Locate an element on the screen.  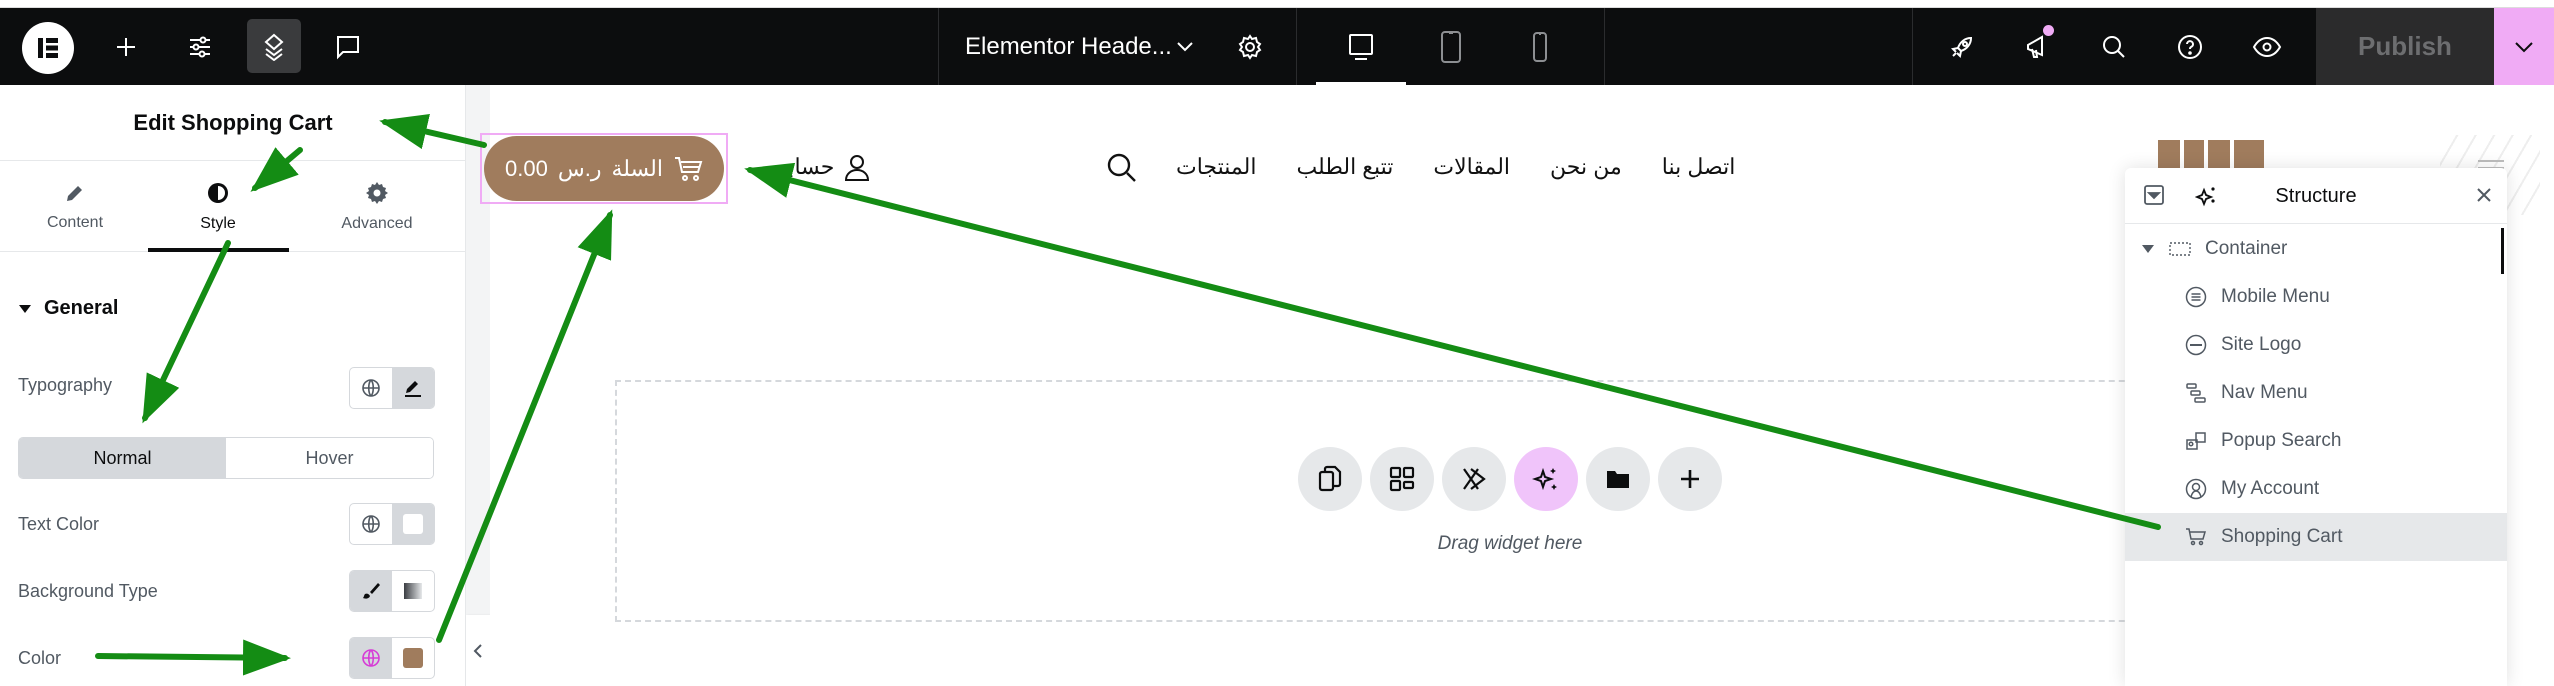
browser-strip is located at coordinates (1277, 4).